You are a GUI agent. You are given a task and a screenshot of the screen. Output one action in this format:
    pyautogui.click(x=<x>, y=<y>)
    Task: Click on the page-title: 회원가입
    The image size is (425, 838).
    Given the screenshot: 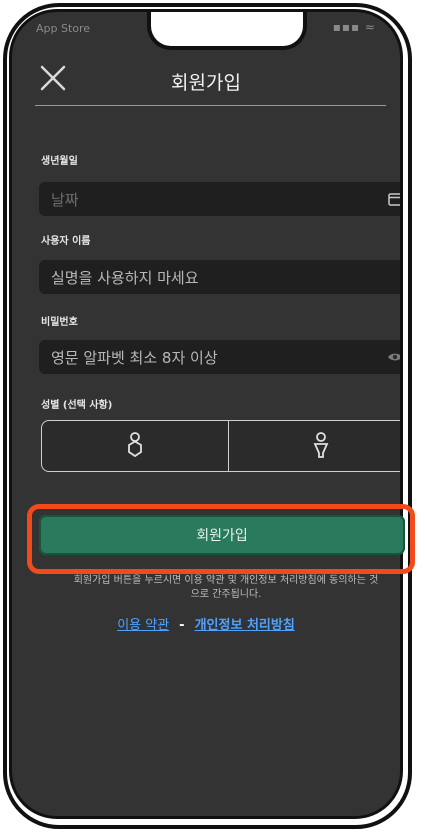 What is the action you would take?
    pyautogui.click(x=206, y=83)
    